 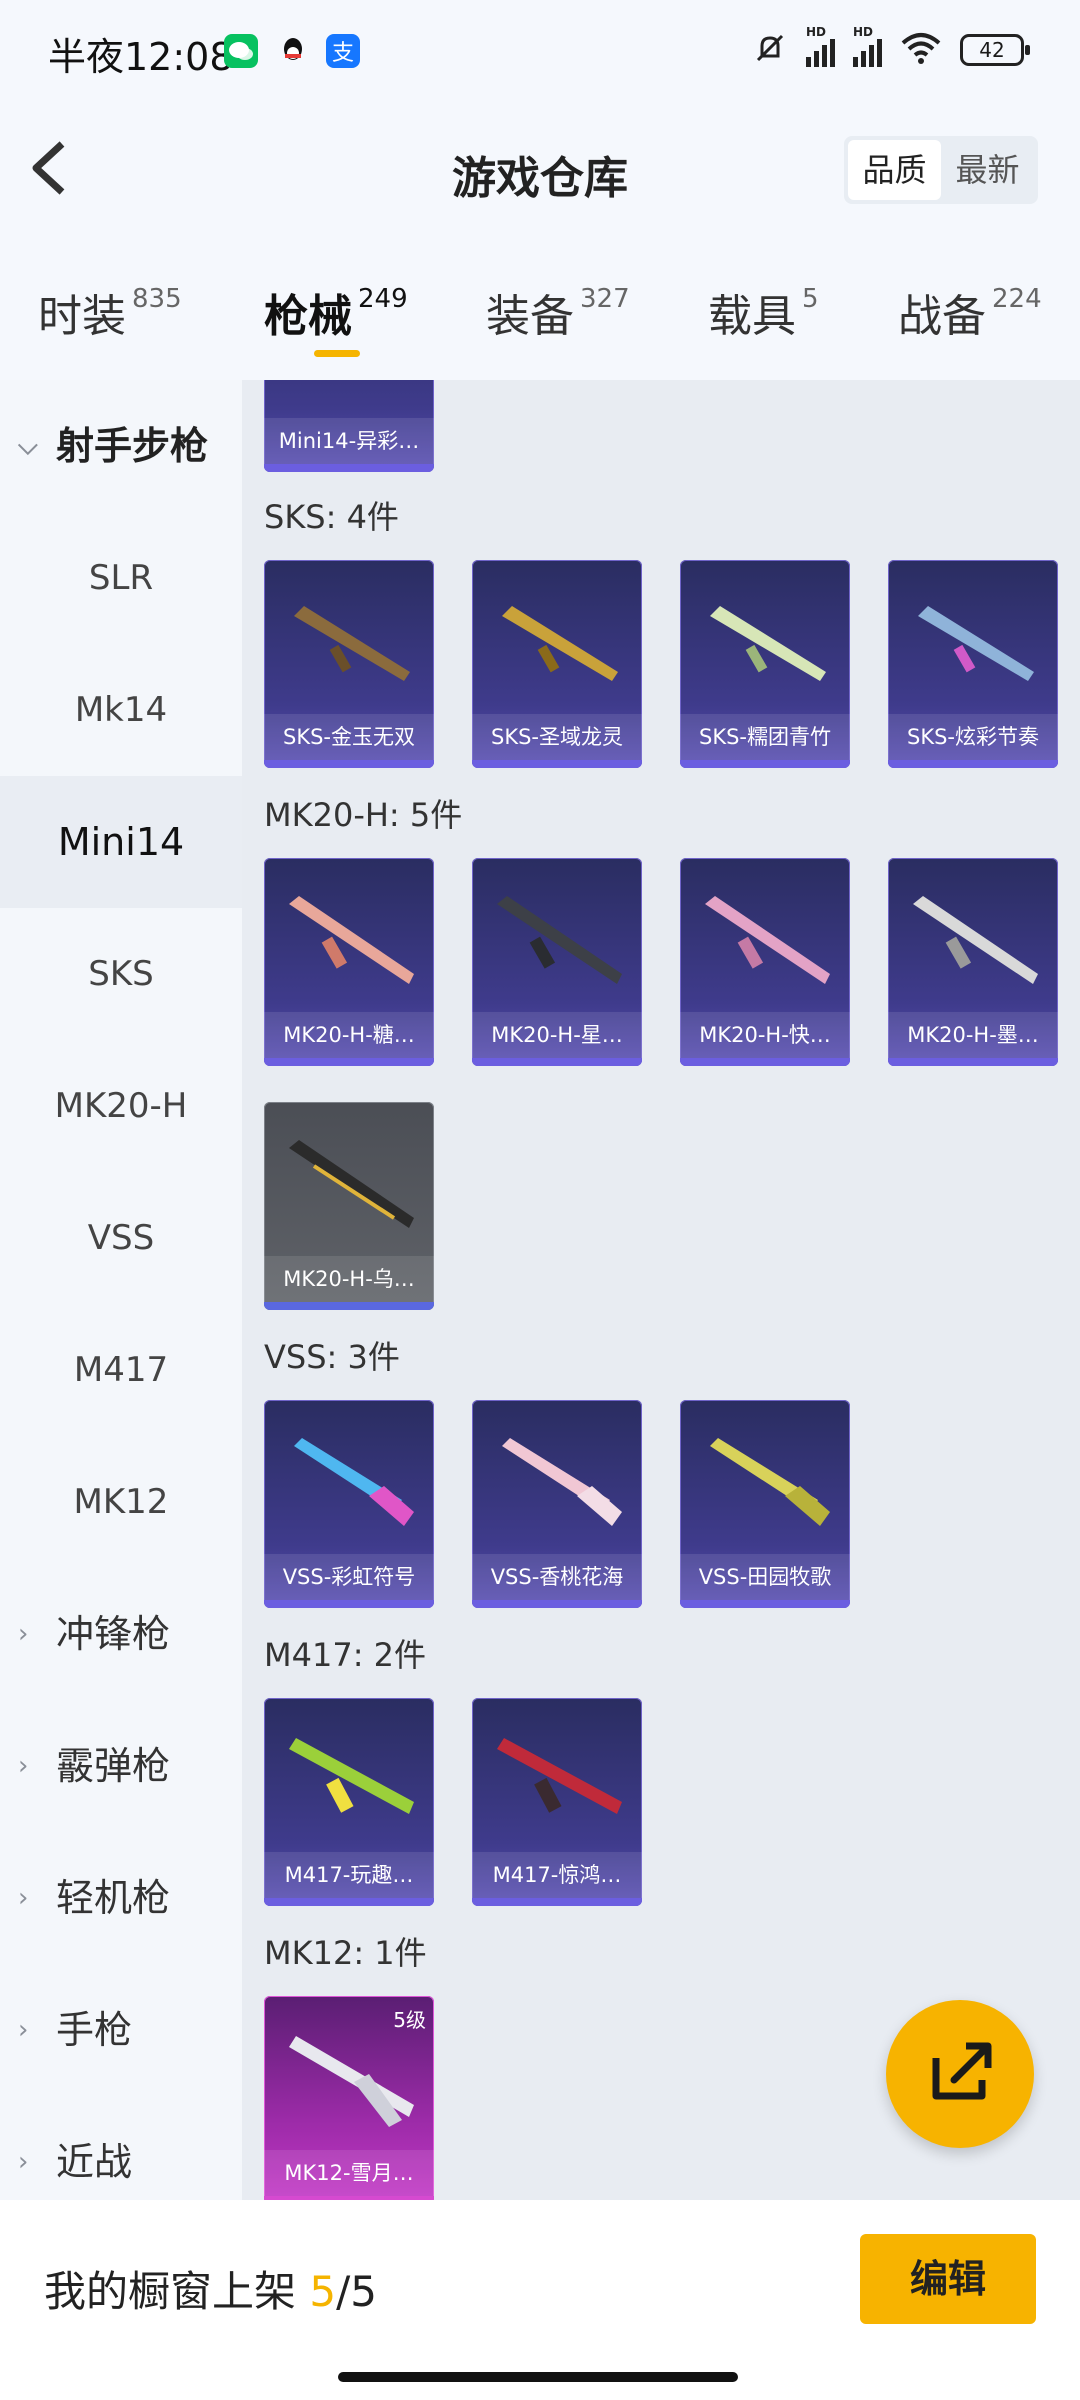 What do you see at coordinates (605, 299) in the screenshot?
I see `tab-count: 327` at bounding box center [605, 299].